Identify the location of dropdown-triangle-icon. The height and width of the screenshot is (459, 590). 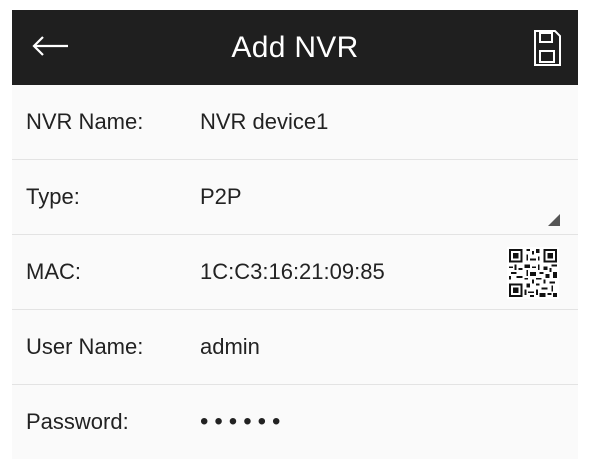
(554, 220).